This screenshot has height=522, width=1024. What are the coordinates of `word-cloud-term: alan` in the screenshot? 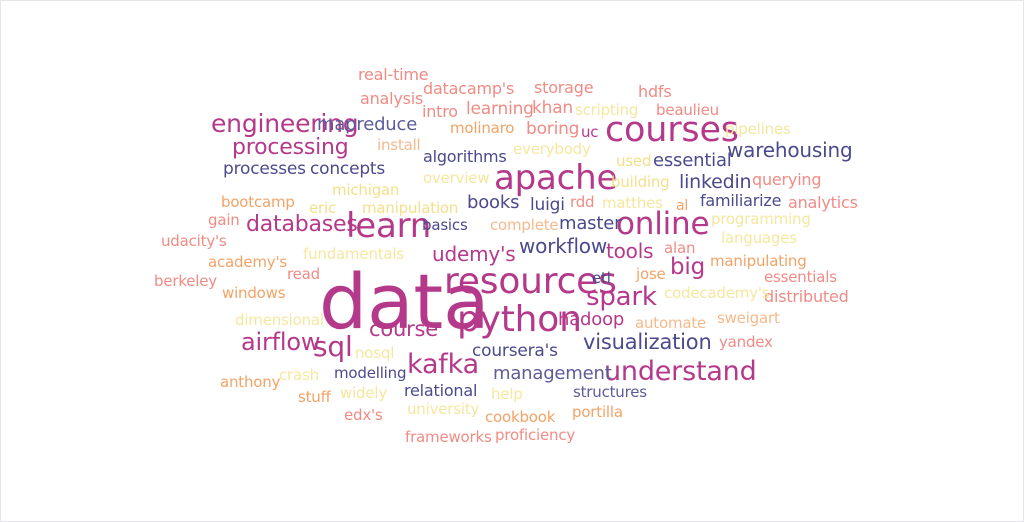 It's located at (680, 248).